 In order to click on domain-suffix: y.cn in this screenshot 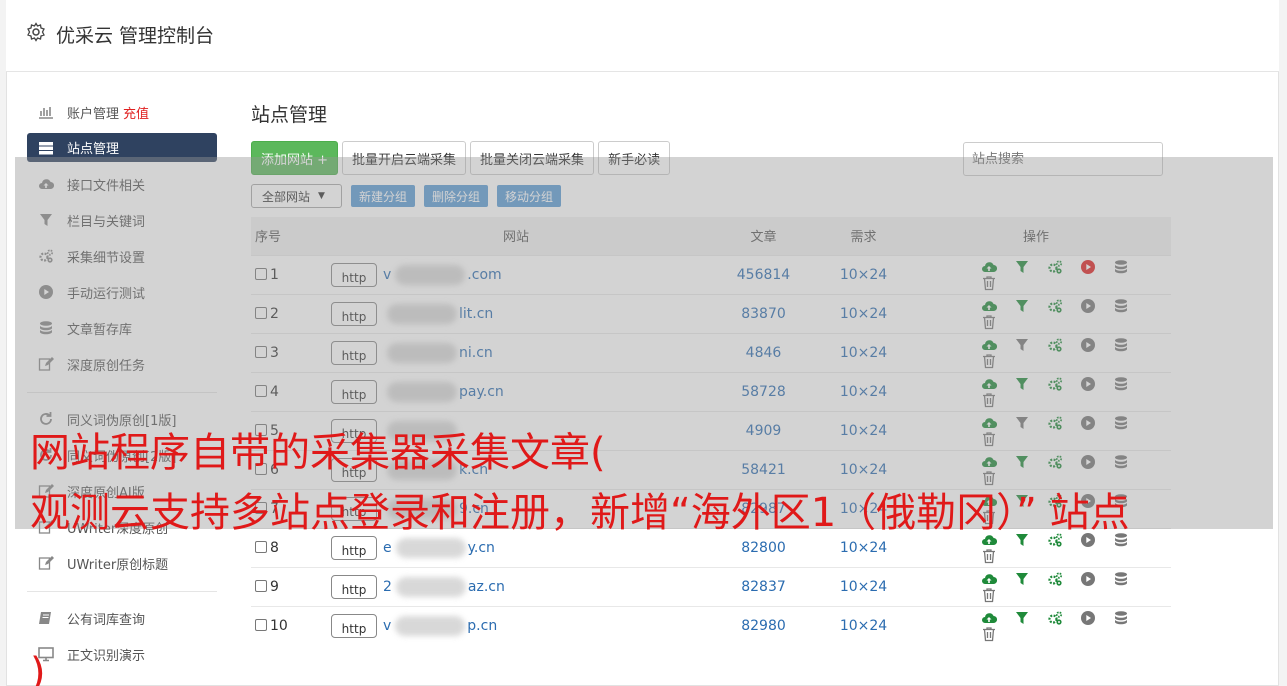, I will do `click(481, 547)`.